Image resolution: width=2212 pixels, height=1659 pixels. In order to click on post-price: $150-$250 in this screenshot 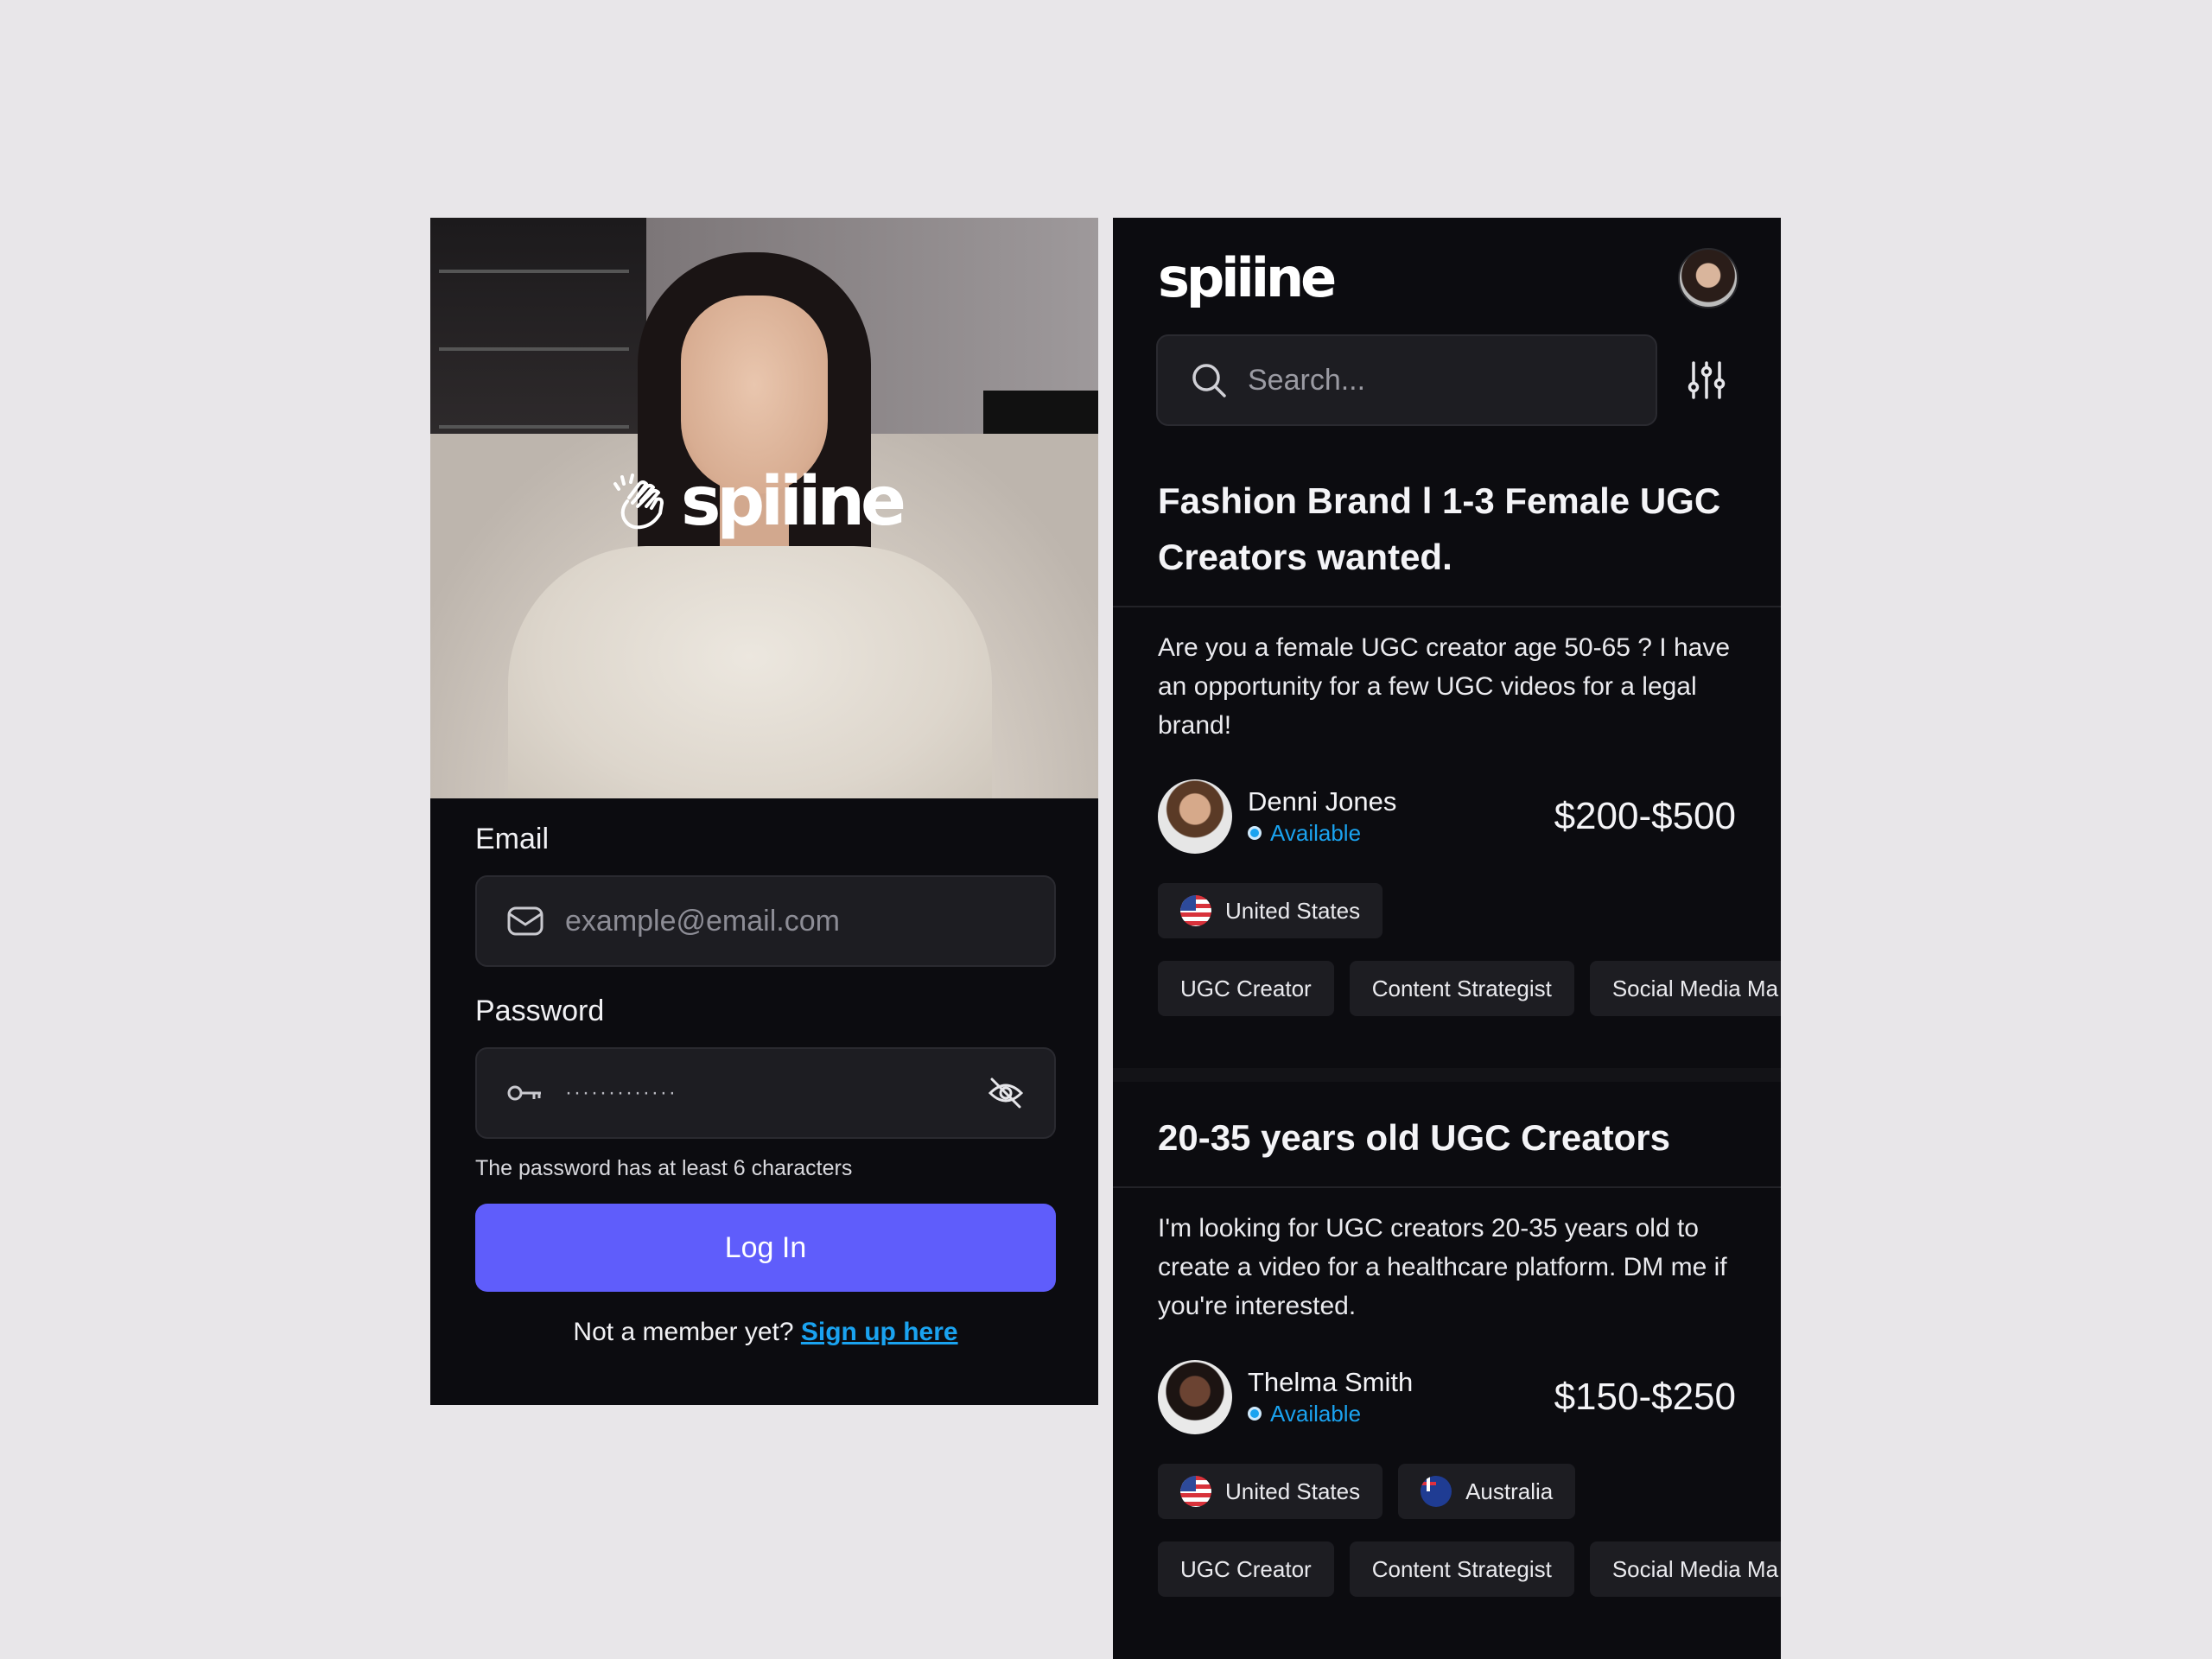, I will do `click(1645, 1397)`.